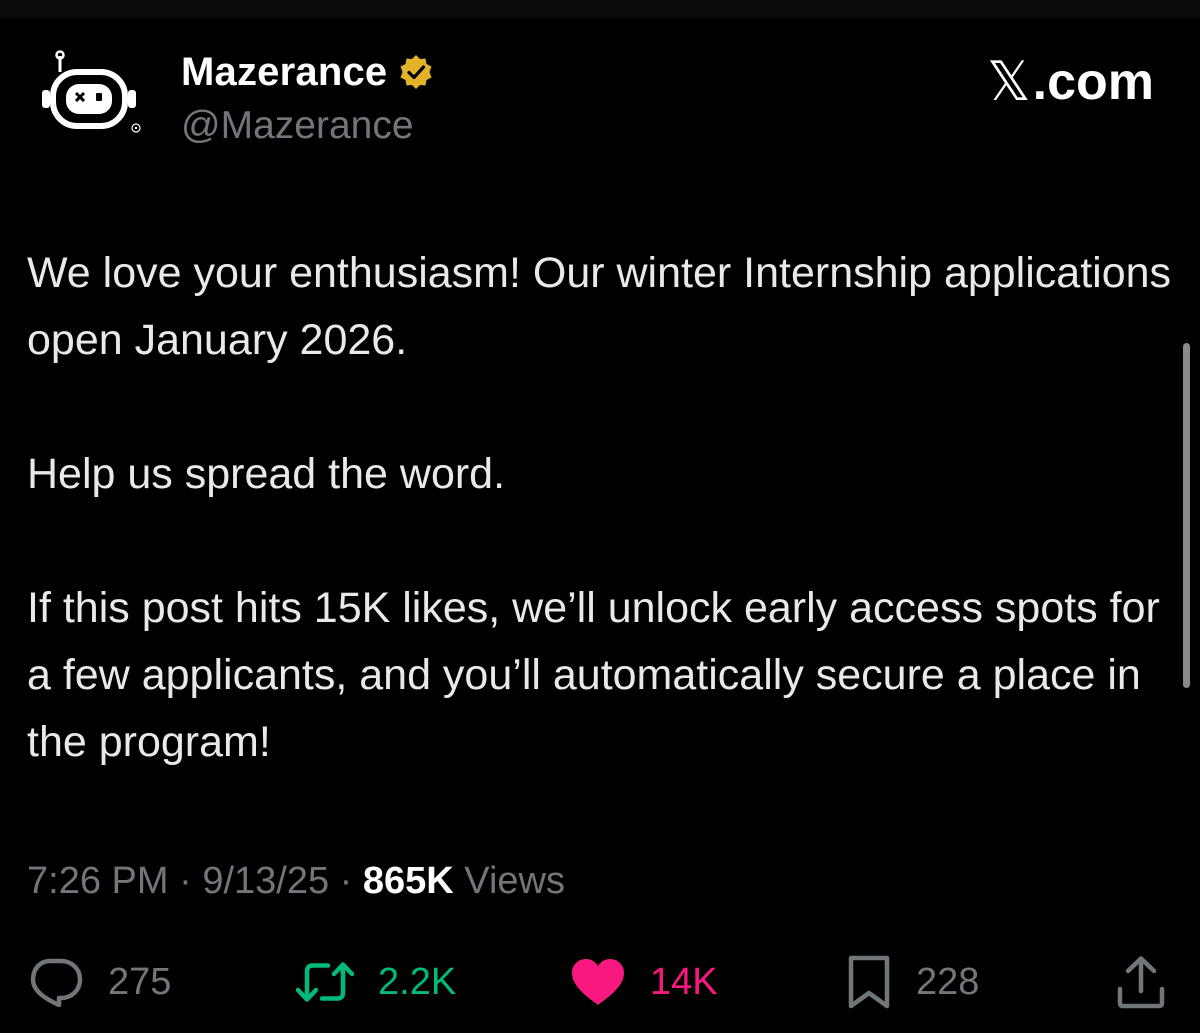 Image resolution: width=1200 pixels, height=1033 pixels. What do you see at coordinates (684, 981) in the screenshot?
I see `like-count: 14K` at bounding box center [684, 981].